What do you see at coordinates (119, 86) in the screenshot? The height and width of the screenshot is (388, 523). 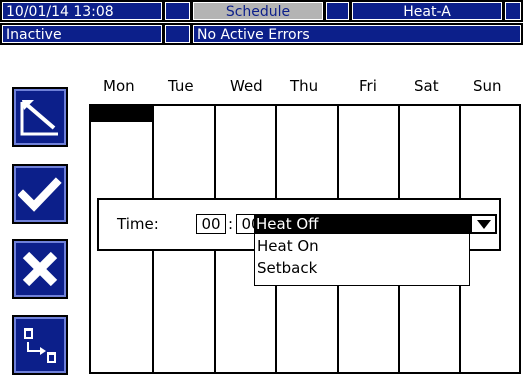 I see `day-label-mon: Mon` at bounding box center [119, 86].